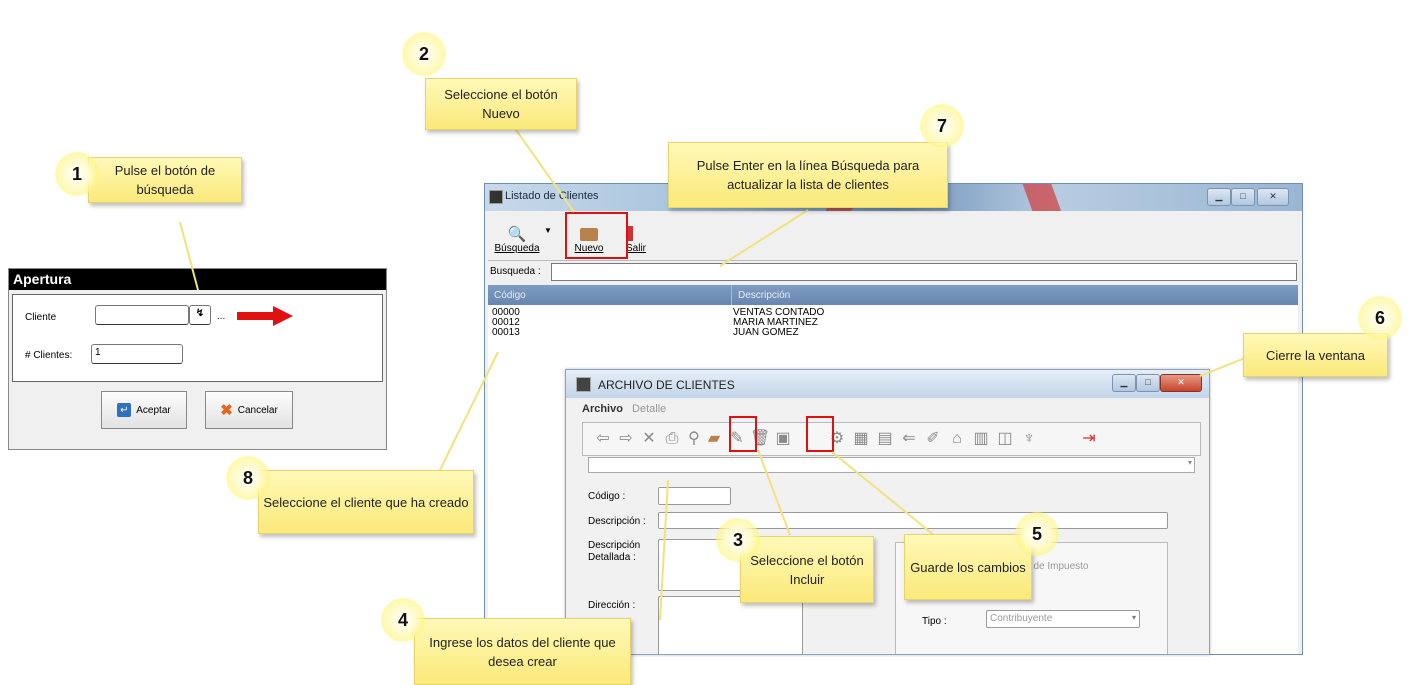  I want to click on step-badge-4: 4, so click(403, 620).